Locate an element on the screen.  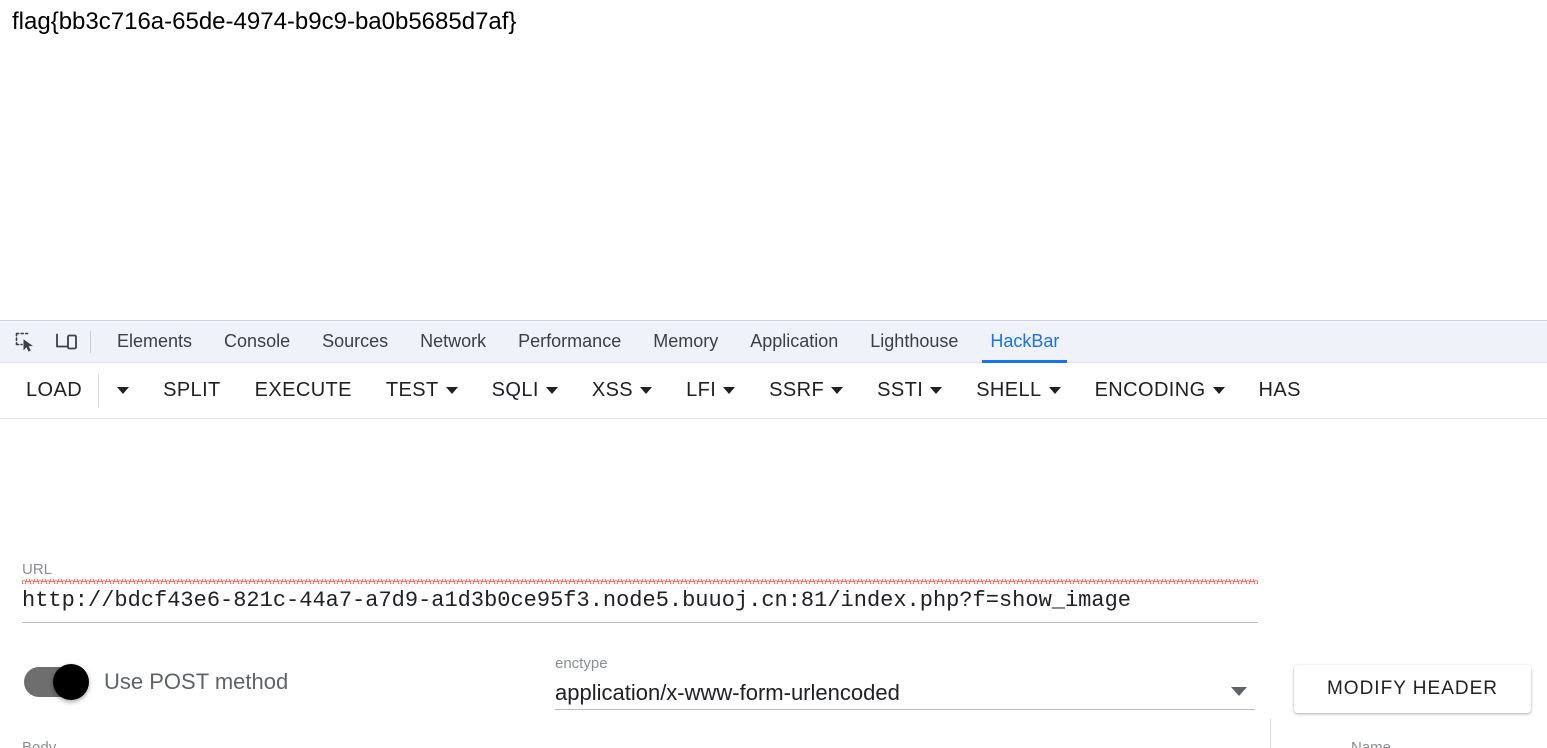
tab-console: Console is located at coordinates (257, 342).